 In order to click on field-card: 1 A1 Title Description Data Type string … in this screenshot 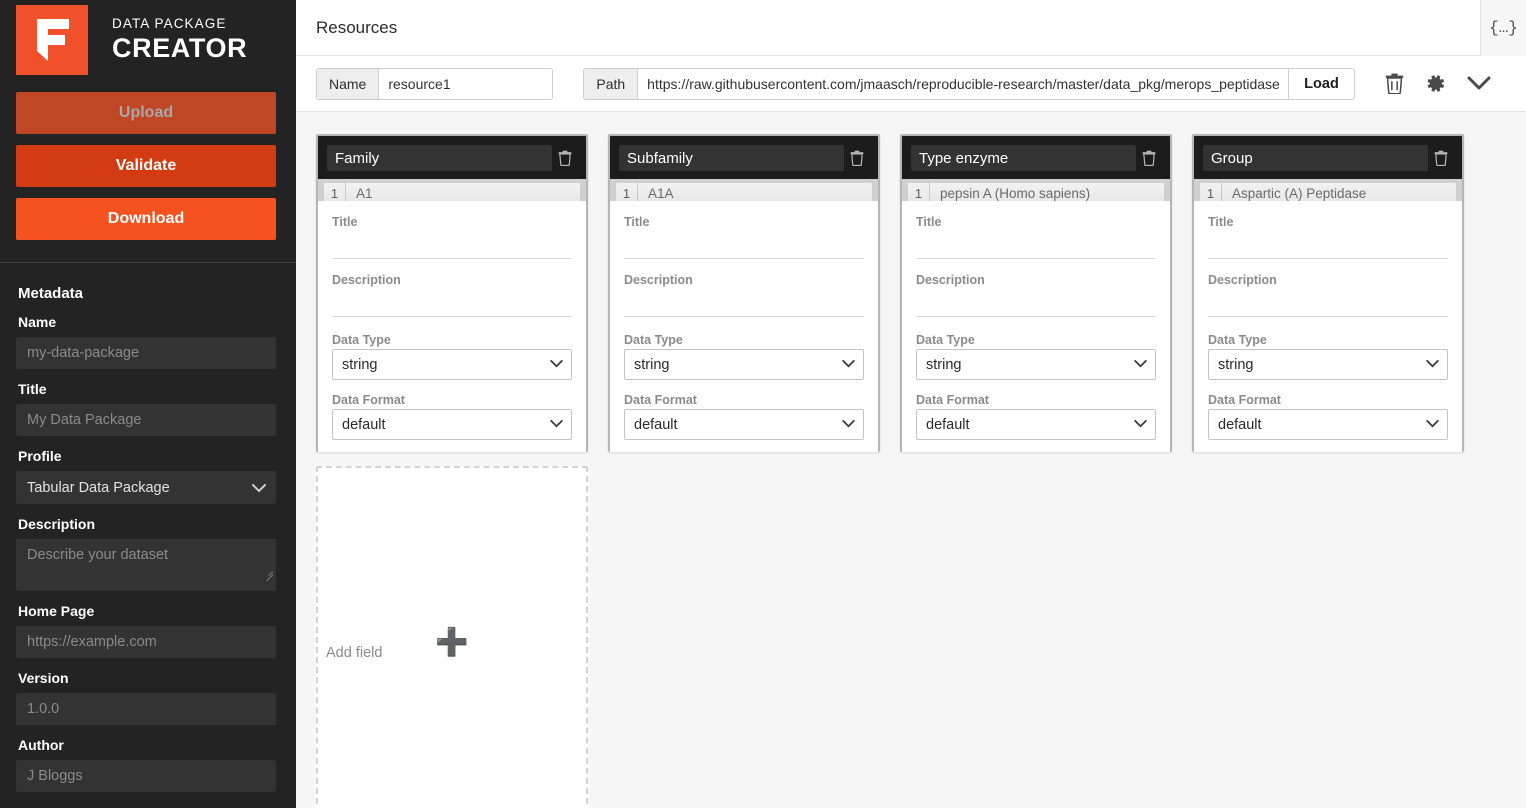, I will do `click(452, 293)`.